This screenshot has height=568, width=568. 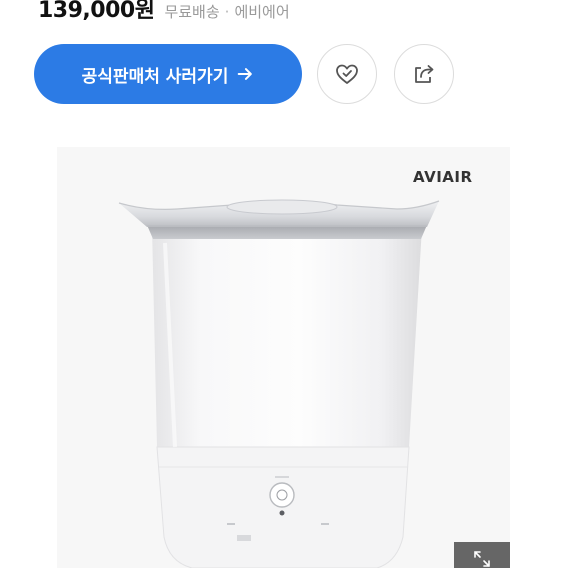 I want to click on price-meta: 무료배송 · 에비에어, so click(x=226, y=11).